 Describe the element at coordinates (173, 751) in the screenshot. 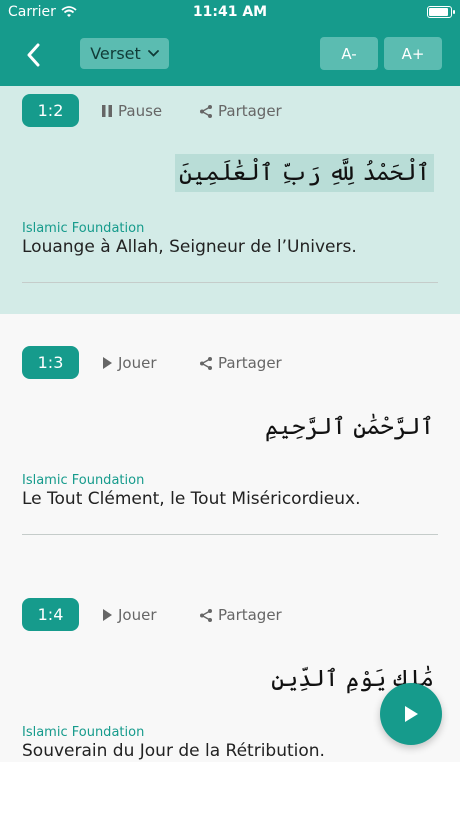

I see `translation-text: Souverain du Jour de la Rétribution.` at that location.